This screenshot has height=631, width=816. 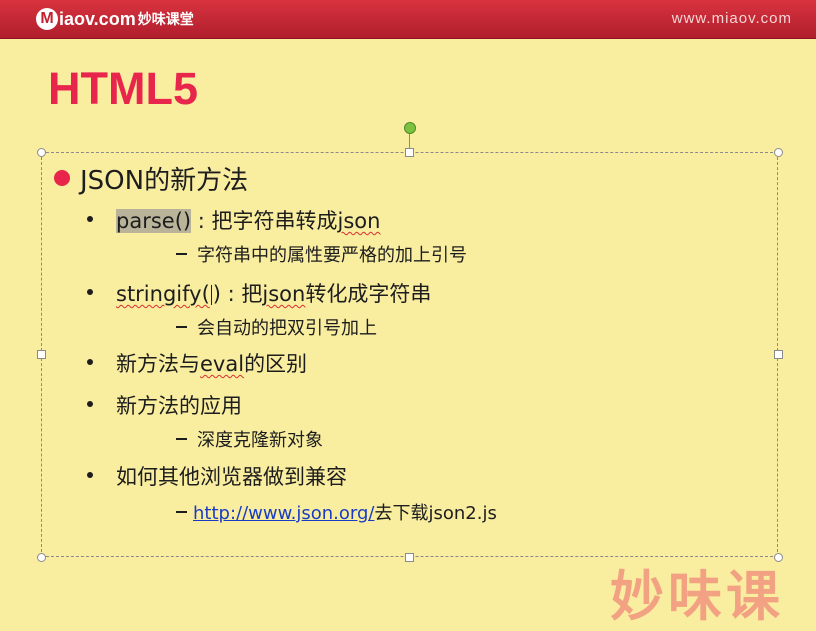 What do you see at coordinates (179, 406) in the screenshot?
I see `list-item-applications: 新方法的应用` at bounding box center [179, 406].